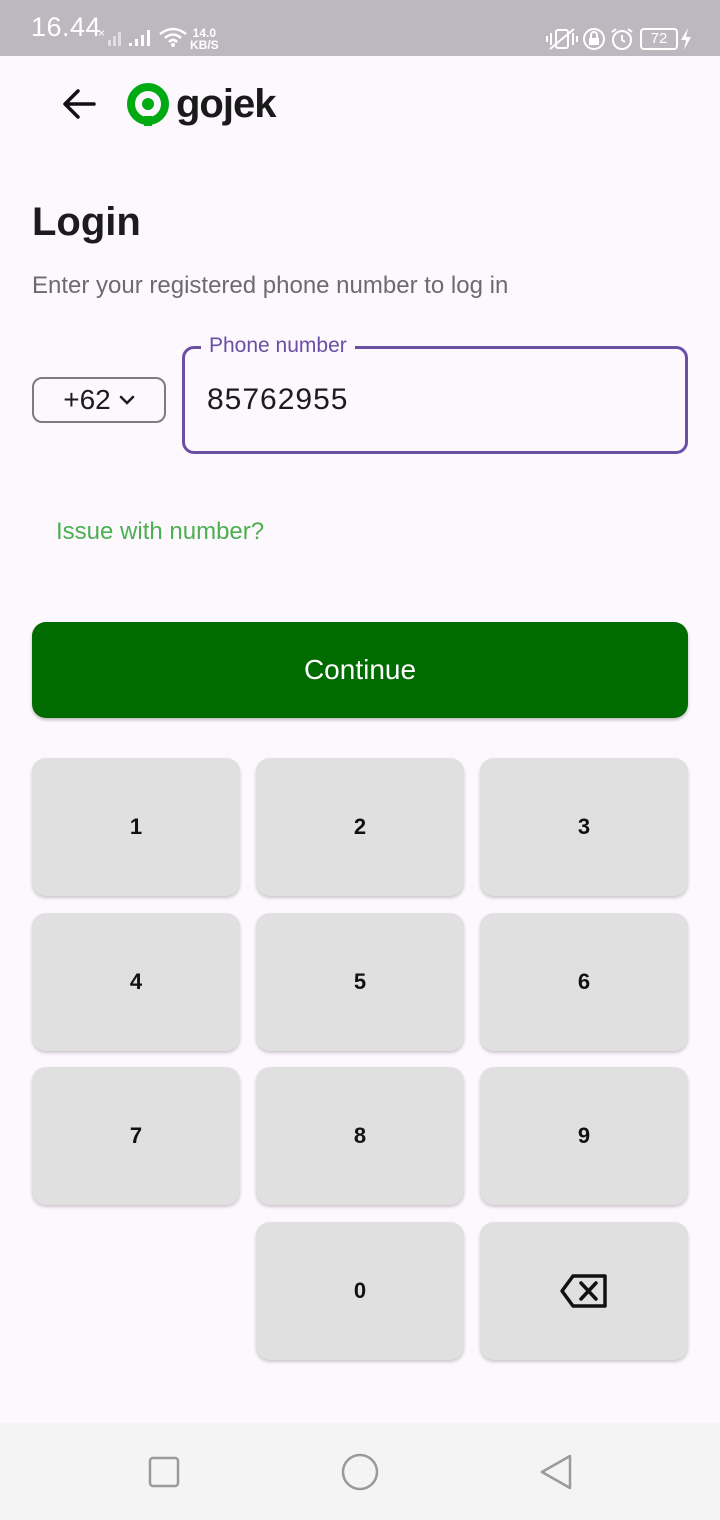 The height and width of the screenshot is (1520, 720). Describe the element at coordinates (204, 39) in the screenshot. I see `net-speed: 14.0 KB/S` at that location.